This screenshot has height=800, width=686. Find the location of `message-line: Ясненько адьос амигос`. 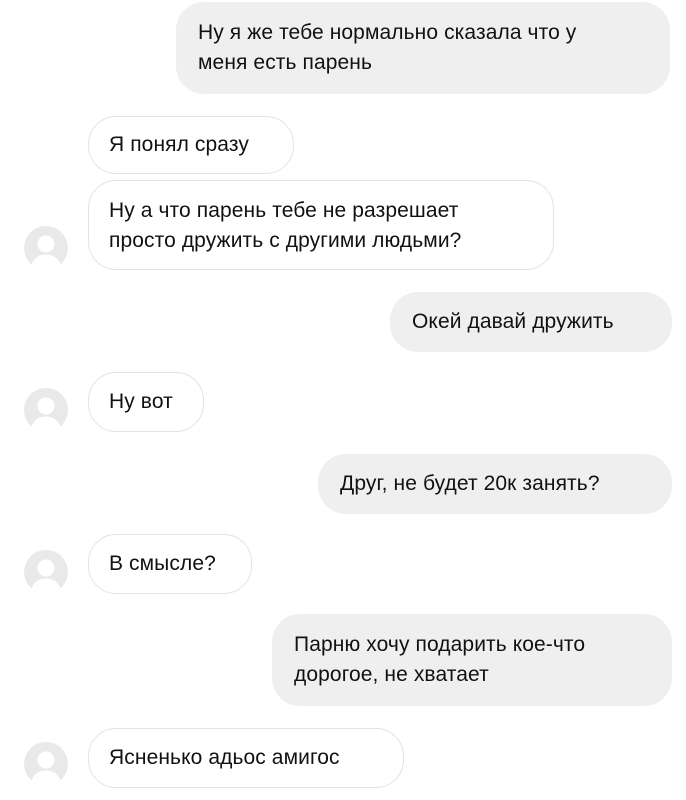

message-line: Ясненько адьос амигос is located at coordinates (224, 757).